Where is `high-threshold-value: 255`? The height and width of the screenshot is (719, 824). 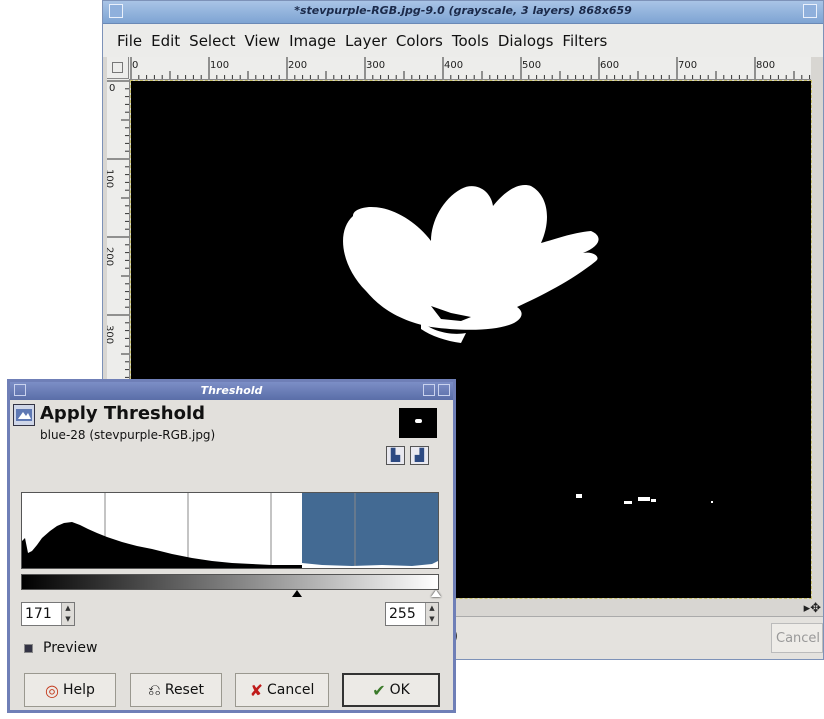
high-threshold-value: 255 is located at coordinates (402, 614).